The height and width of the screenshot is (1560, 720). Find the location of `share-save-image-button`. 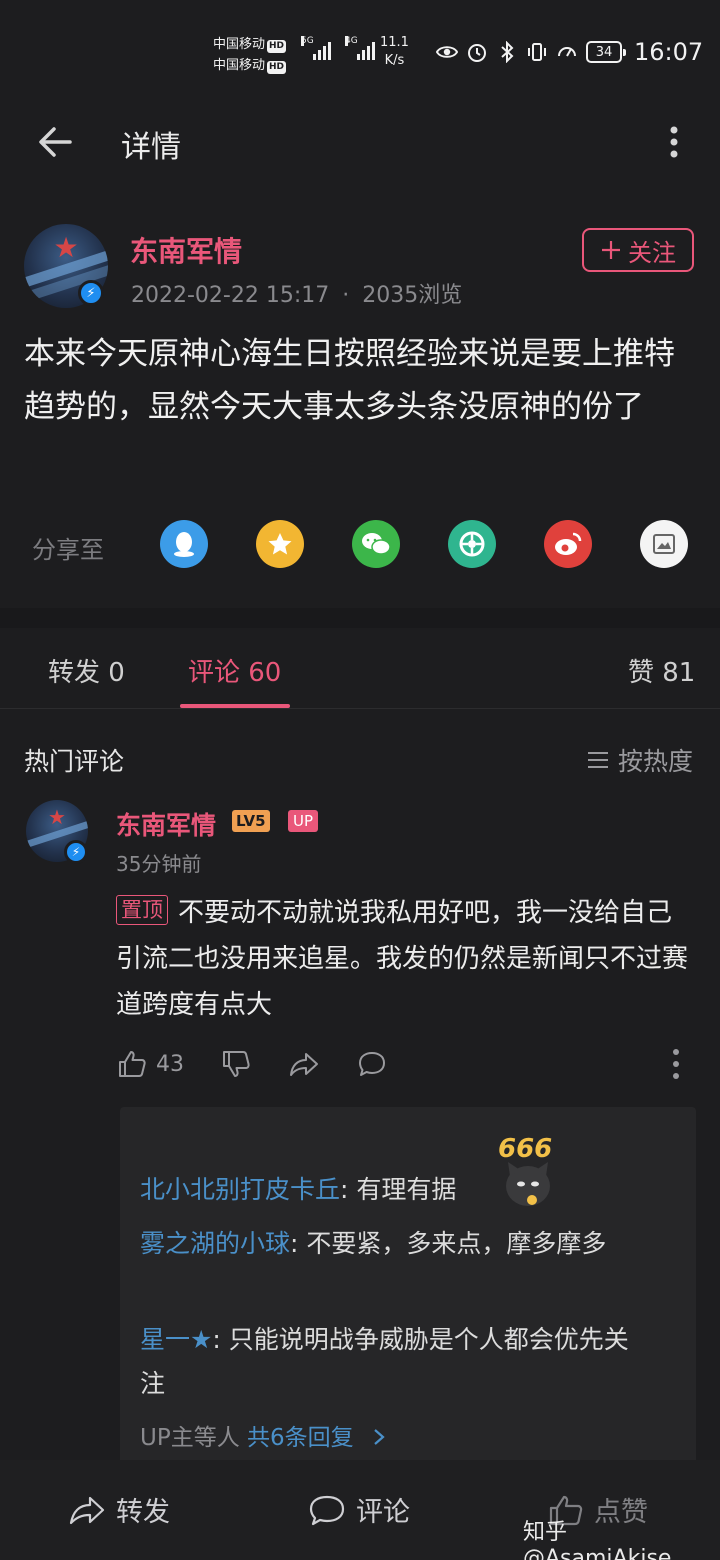

share-save-image-button is located at coordinates (664, 544).